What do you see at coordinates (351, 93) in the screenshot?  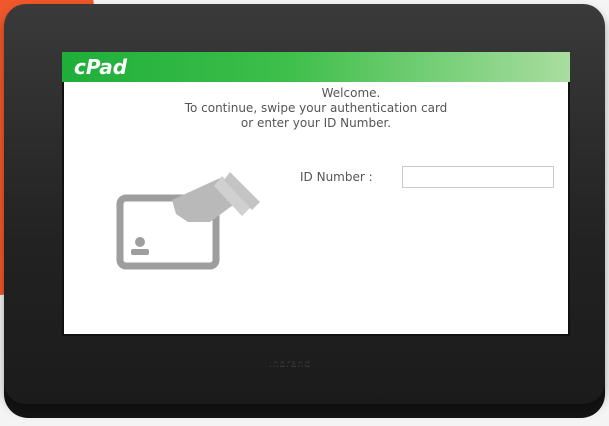 I see `welcome-line-1: Welcome.` at bounding box center [351, 93].